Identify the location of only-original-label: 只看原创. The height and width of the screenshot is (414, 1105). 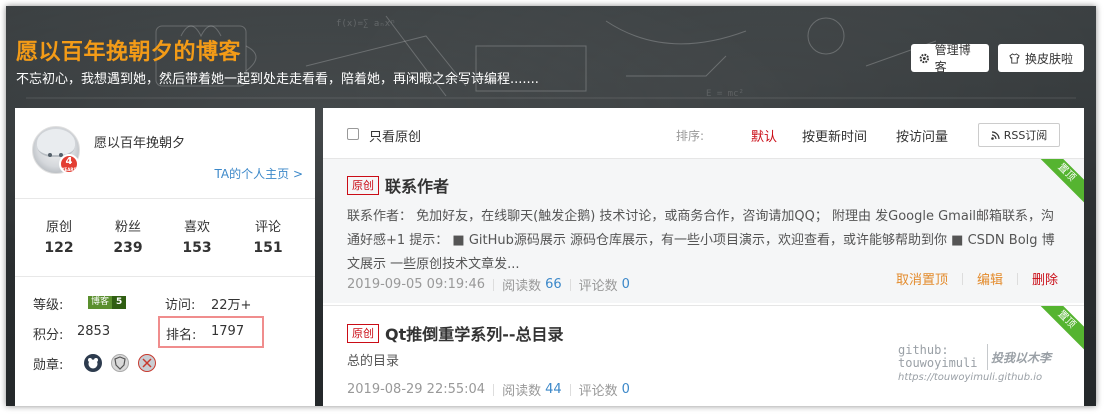
(395, 135).